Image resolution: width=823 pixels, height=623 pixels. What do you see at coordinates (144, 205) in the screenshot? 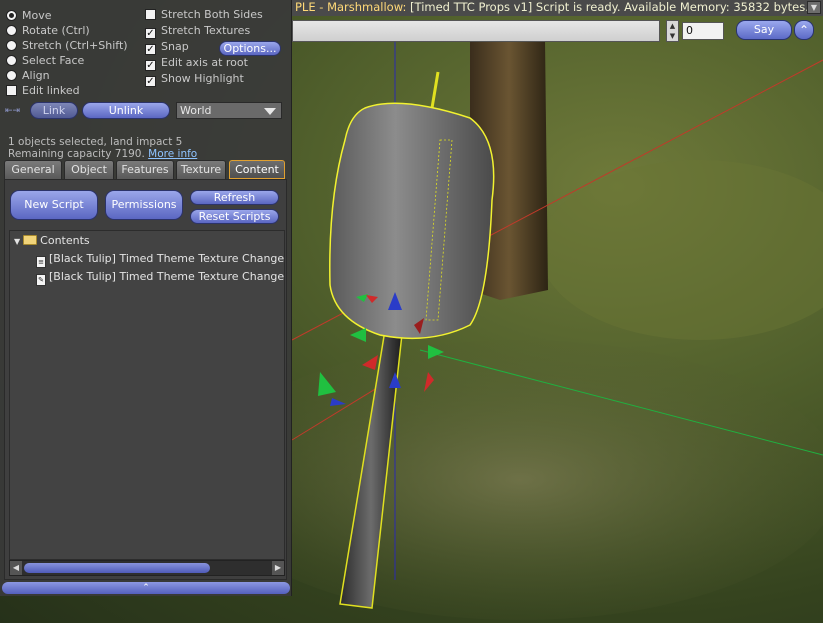
I see `permissions-button: Permissions` at bounding box center [144, 205].